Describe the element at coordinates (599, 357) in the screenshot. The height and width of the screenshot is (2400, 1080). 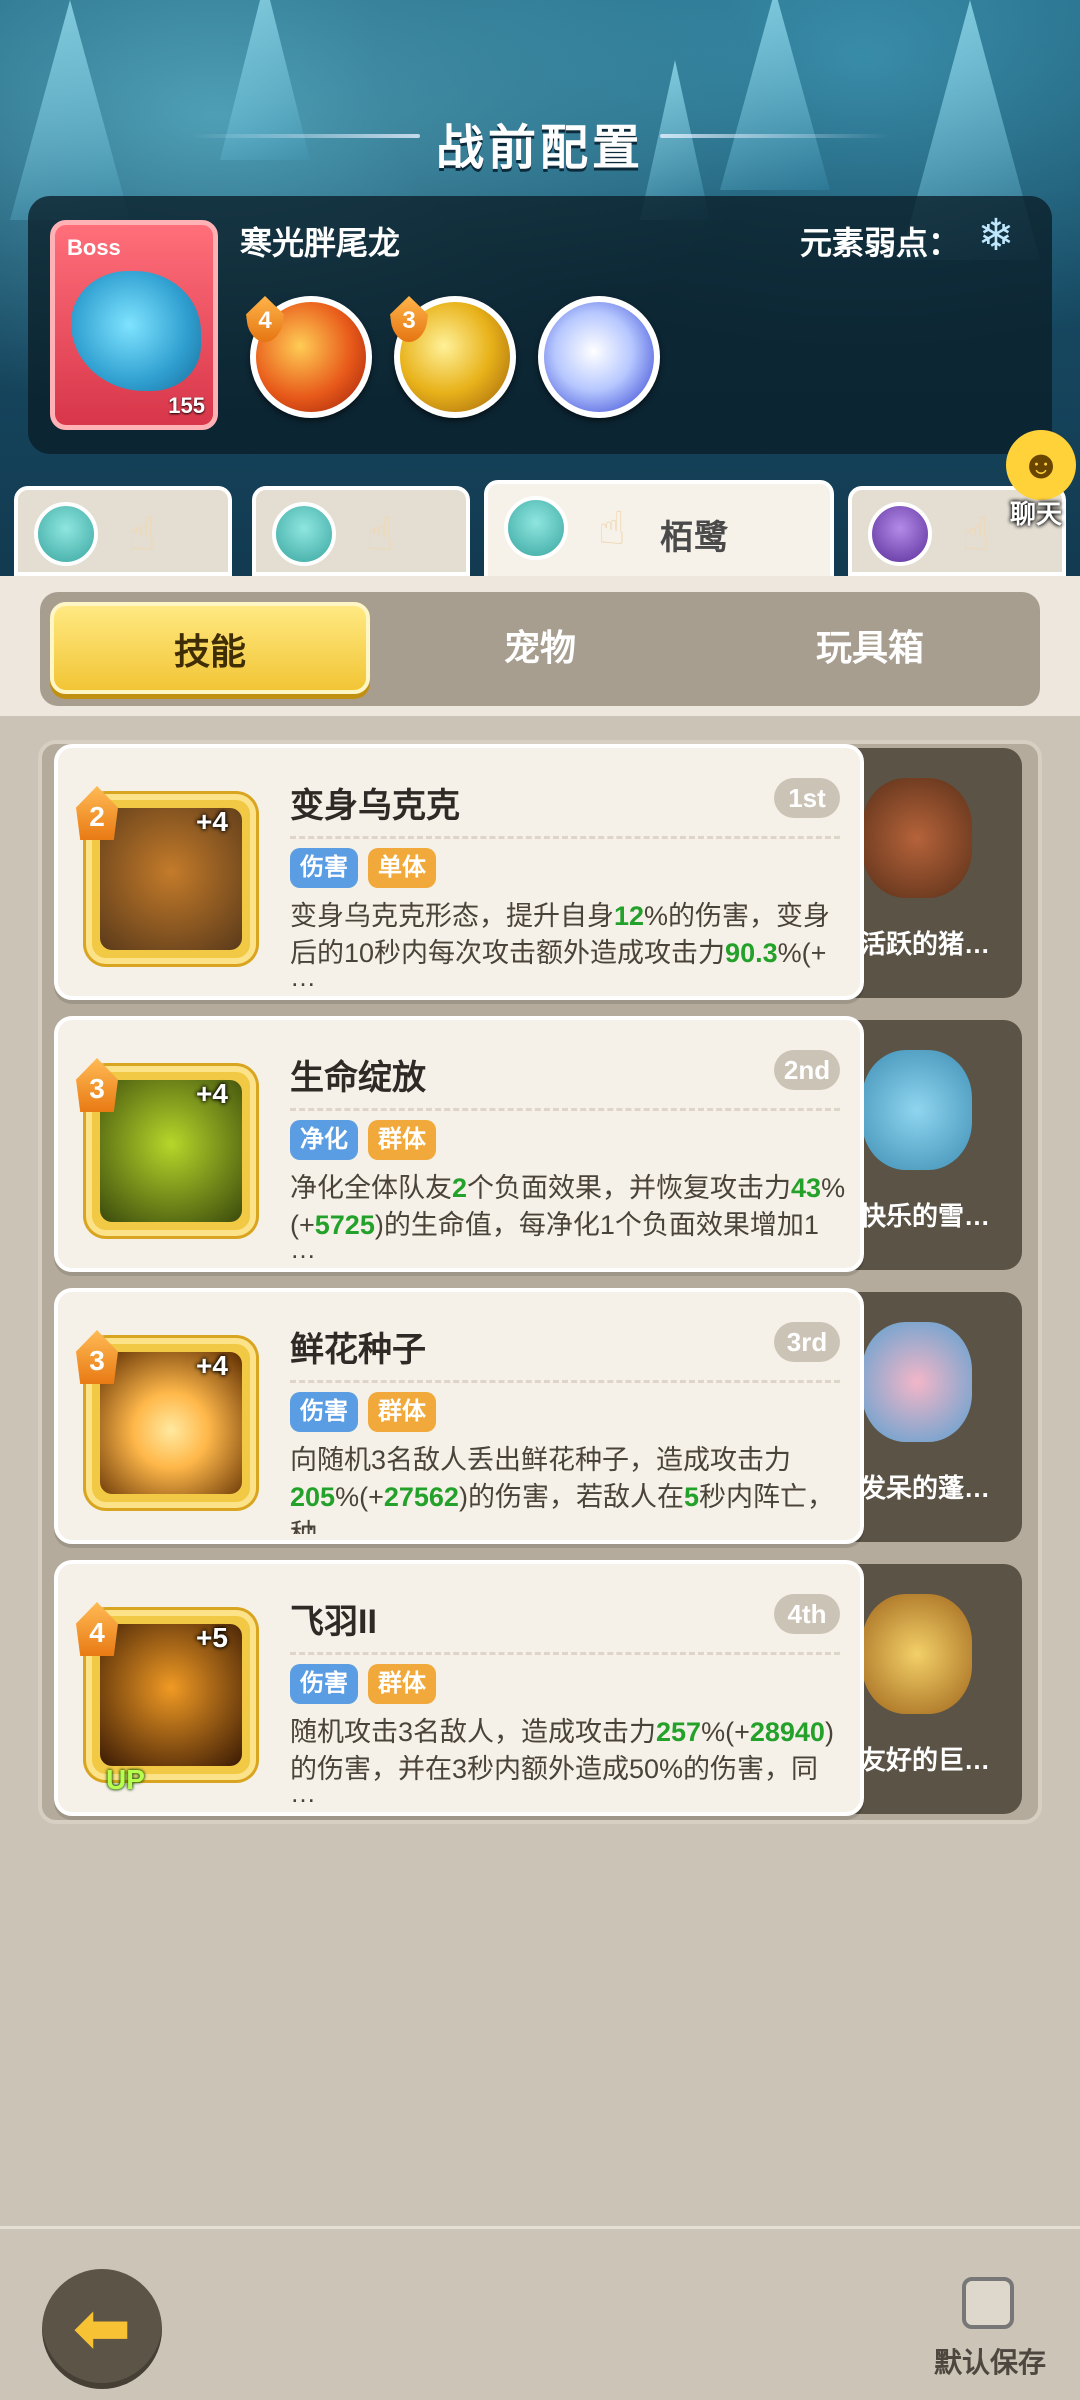
I see `boss-skill-ice-icon` at that location.